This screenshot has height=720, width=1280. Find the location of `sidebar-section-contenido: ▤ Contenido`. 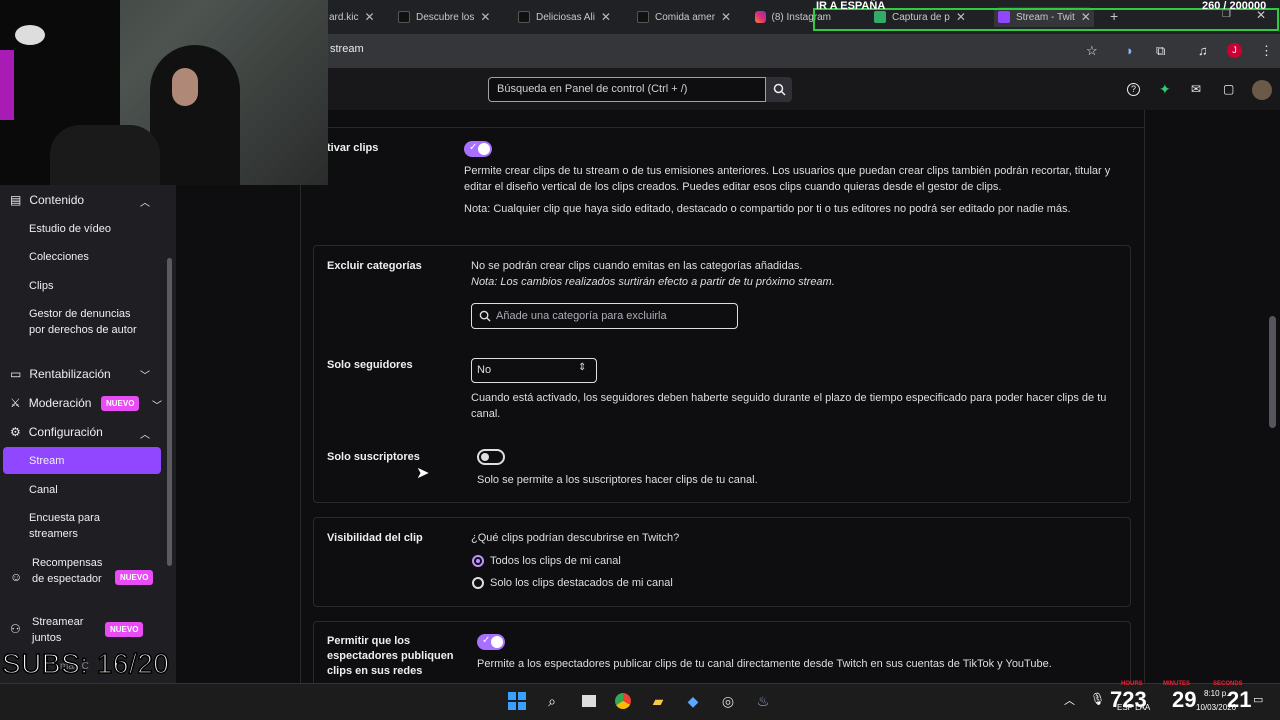

sidebar-section-contenido: ▤ Contenido is located at coordinates (47, 200).